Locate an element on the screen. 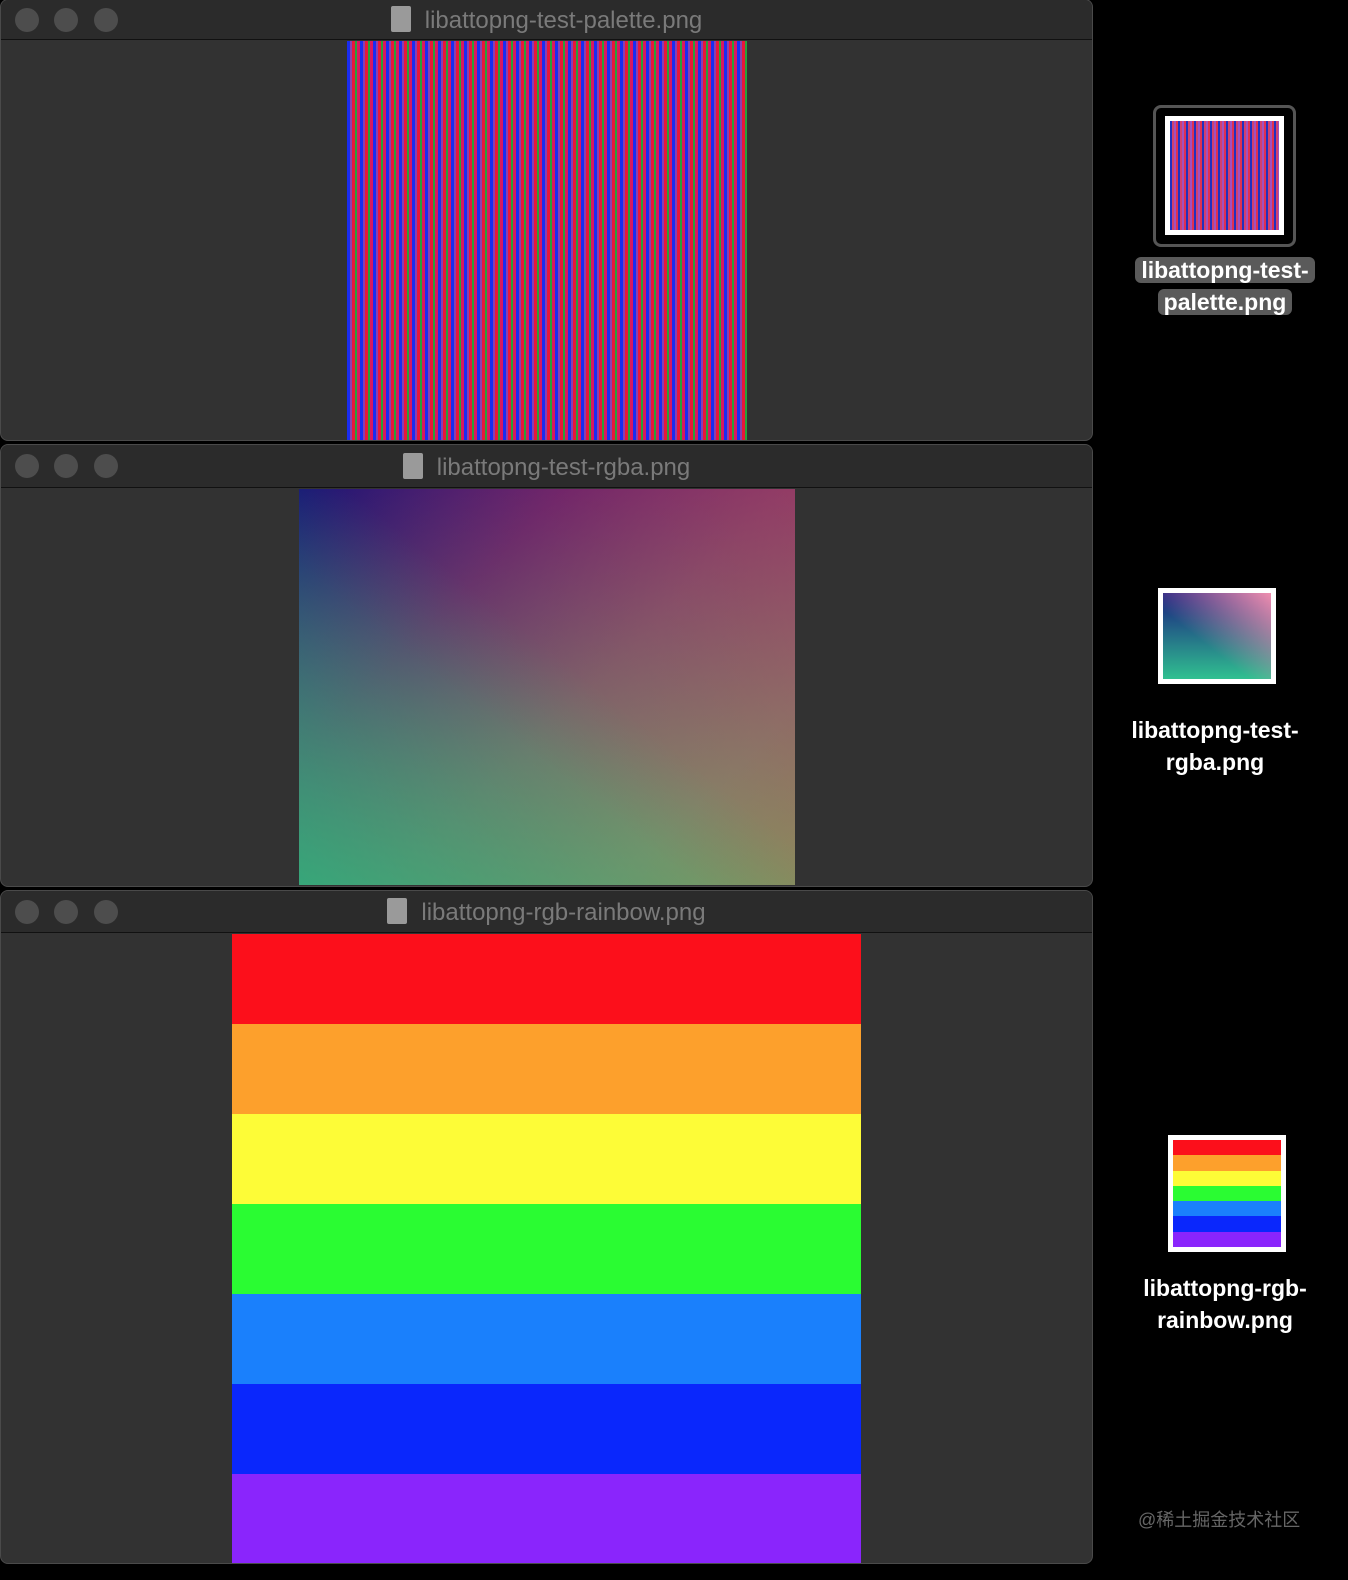 The width and height of the screenshot is (1348, 1580). rgba-thumbnail is located at coordinates (1217, 636).